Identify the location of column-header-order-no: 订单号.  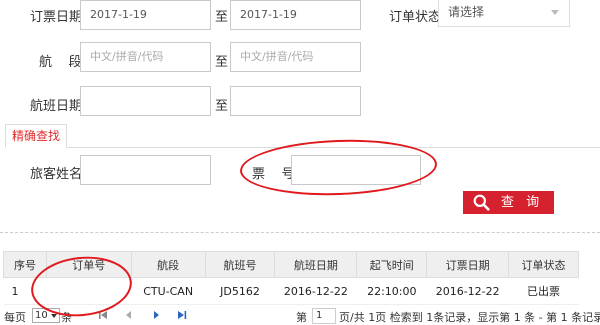
(88, 264).